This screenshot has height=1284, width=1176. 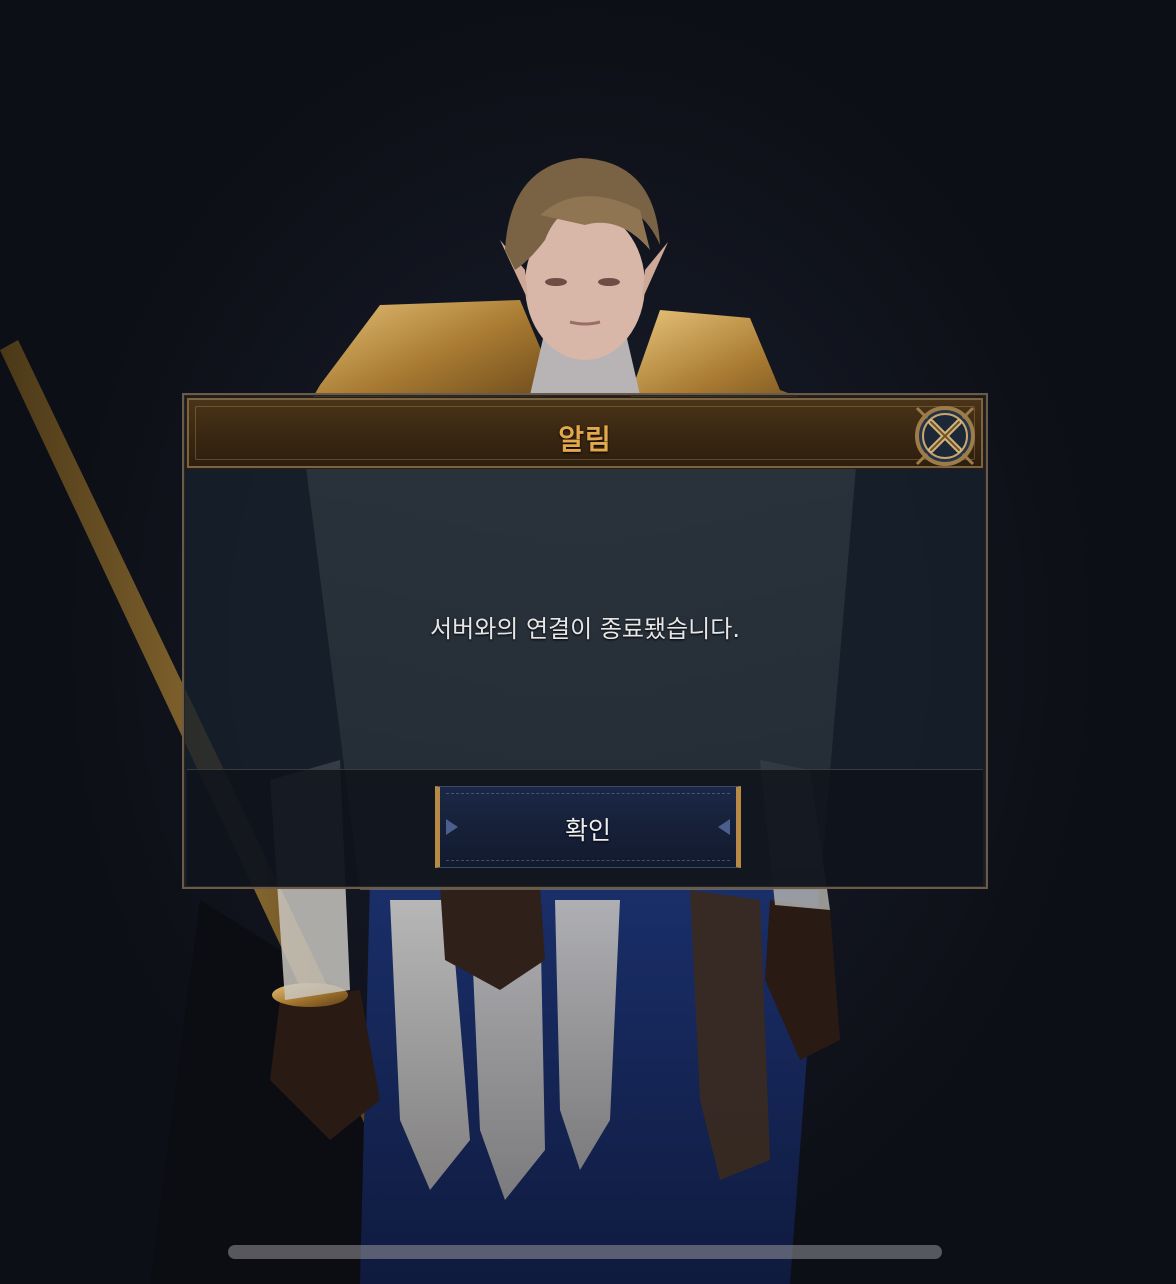 I want to click on close-button, so click(x=945, y=436).